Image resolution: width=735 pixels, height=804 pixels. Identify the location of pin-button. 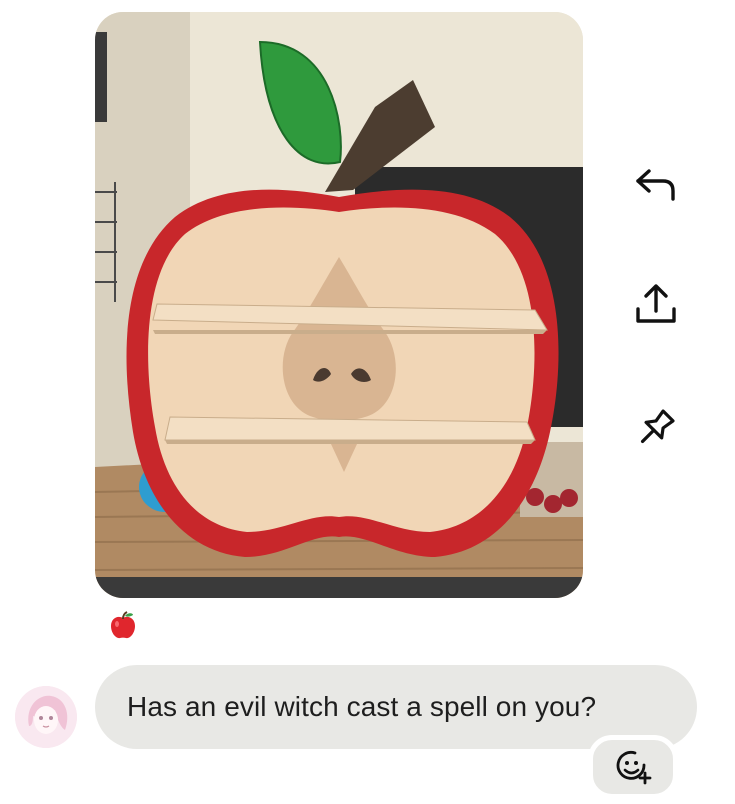
(656, 428).